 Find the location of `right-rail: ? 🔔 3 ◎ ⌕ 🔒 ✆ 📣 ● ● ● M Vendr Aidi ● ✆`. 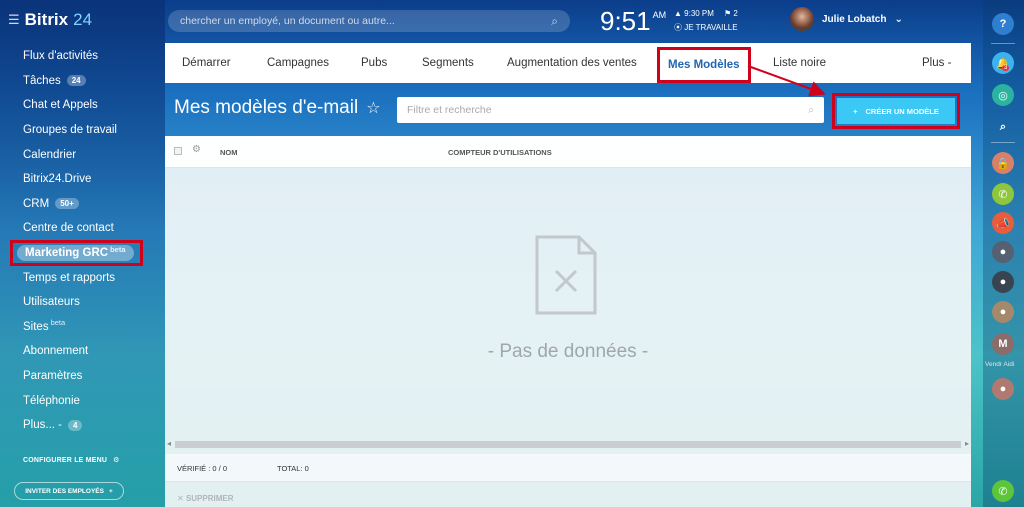

right-rail: ? 🔔 3 ◎ ⌕ 🔒 ✆ 📣 ● ● ● M Vendr Aidi ● ✆ is located at coordinates (1003, 253).